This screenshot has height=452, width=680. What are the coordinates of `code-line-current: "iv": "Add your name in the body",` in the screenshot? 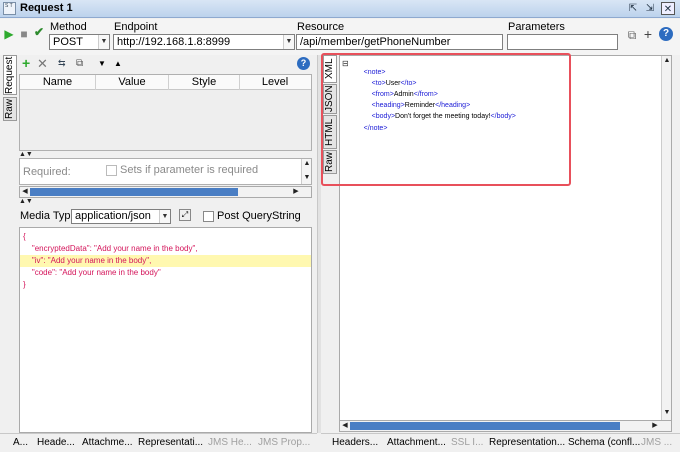 It's located at (165, 261).